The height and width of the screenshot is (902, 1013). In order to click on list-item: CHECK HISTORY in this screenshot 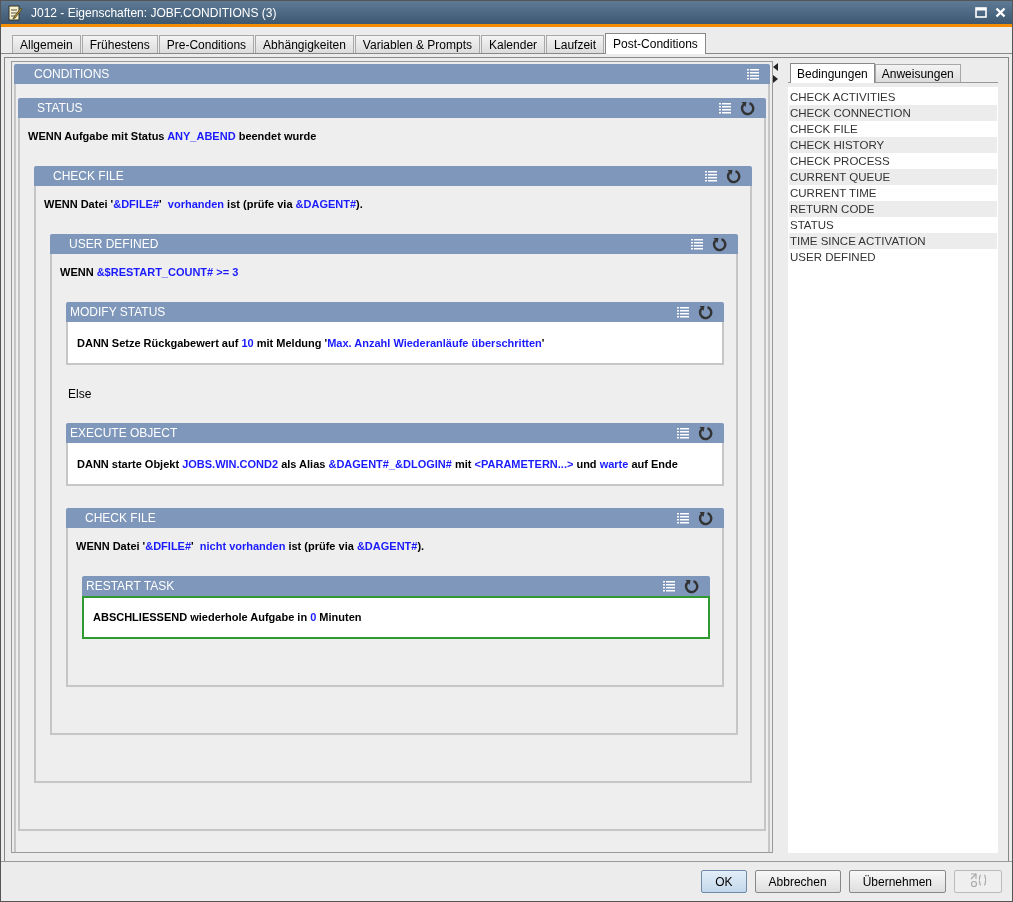, I will do `click(893, 145)`.